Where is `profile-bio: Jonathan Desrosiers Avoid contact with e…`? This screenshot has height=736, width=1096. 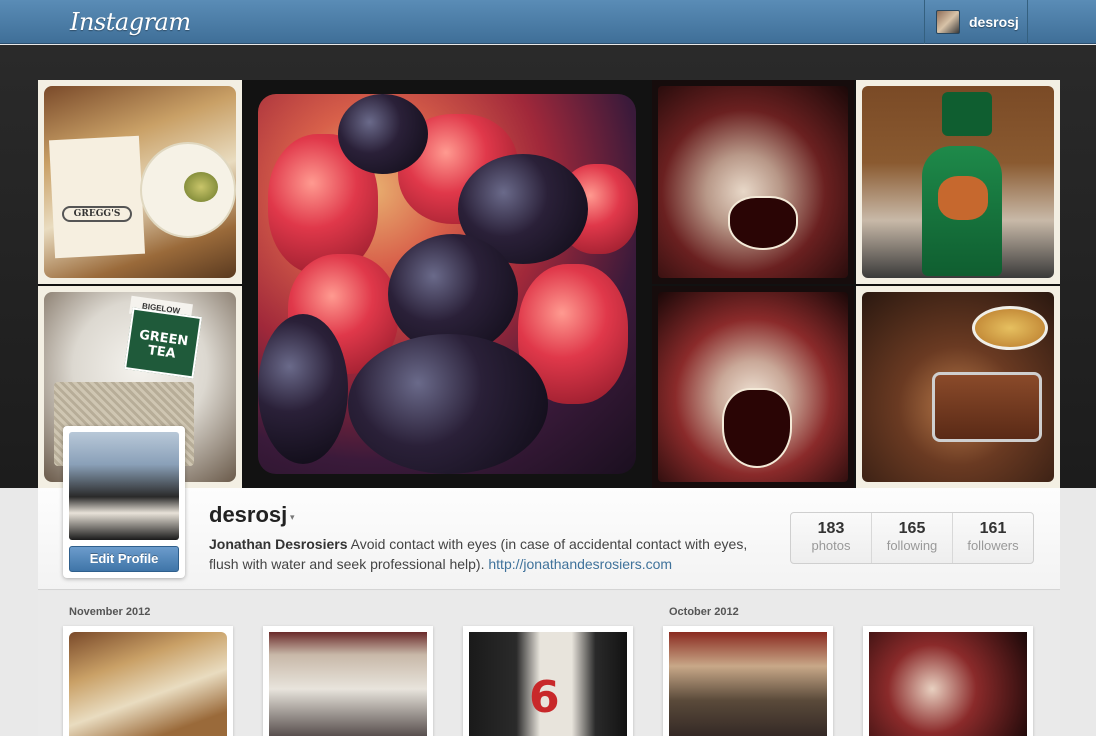 profile-bio: Jonathan Desrosiers Avoid contact with e… is located at coordinates (489, 554).